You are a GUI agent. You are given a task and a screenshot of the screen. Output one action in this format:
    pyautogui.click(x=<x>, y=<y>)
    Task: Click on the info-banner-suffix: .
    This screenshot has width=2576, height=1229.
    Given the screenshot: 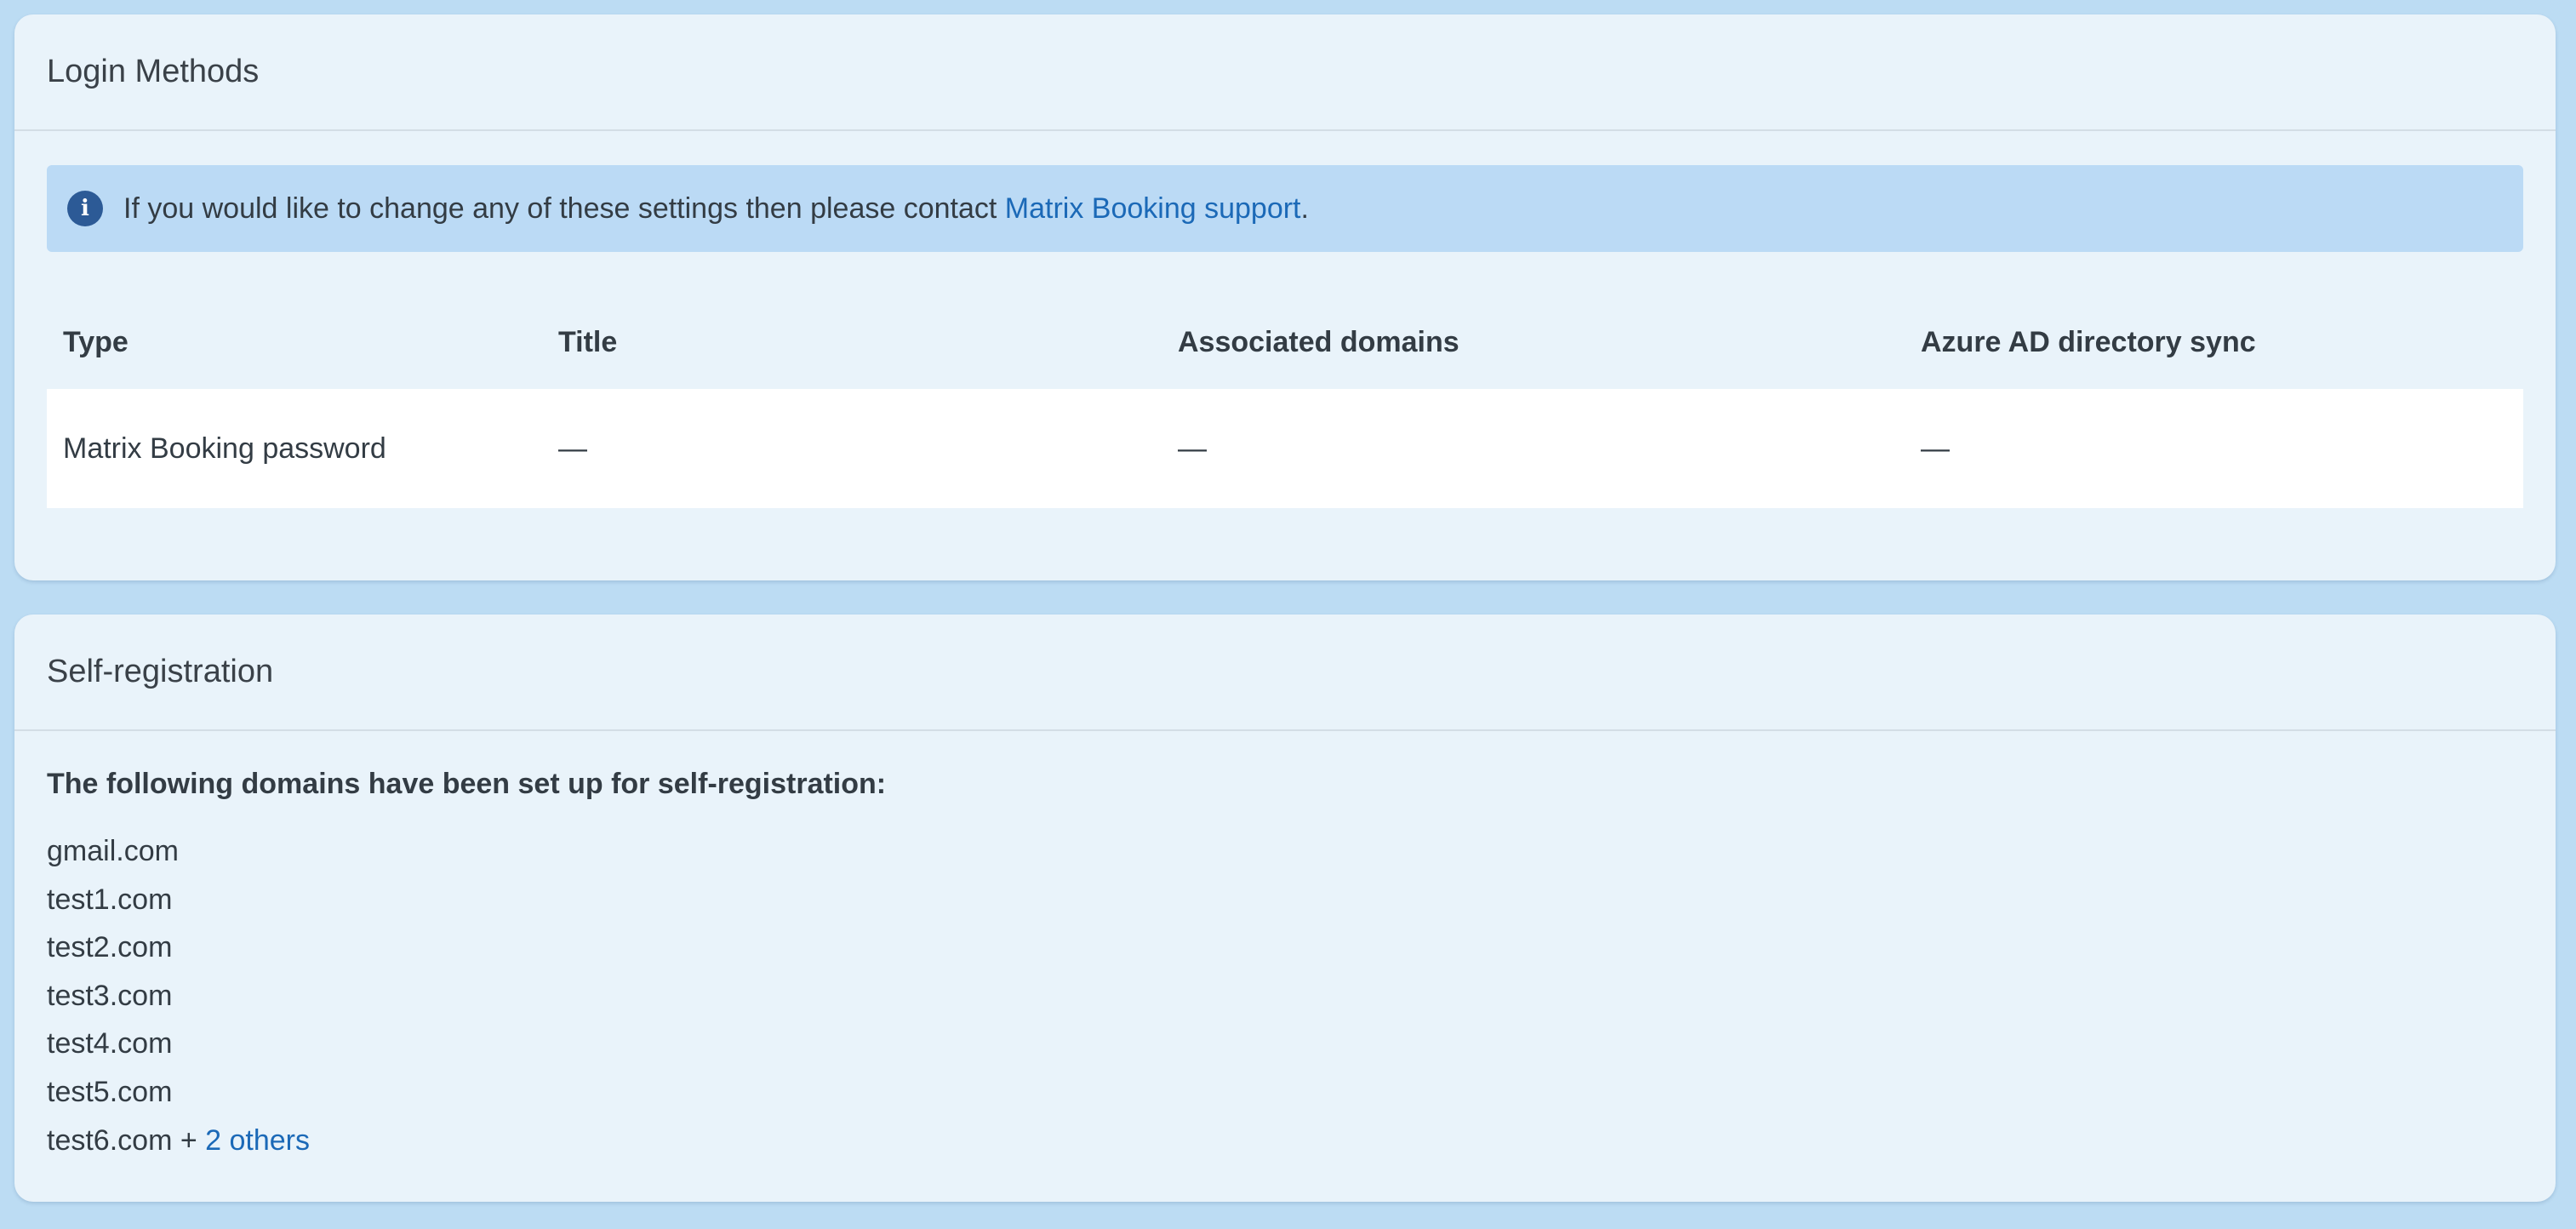 What is the action you would take?
    pyautogui.click(x=1304, y=208)
    